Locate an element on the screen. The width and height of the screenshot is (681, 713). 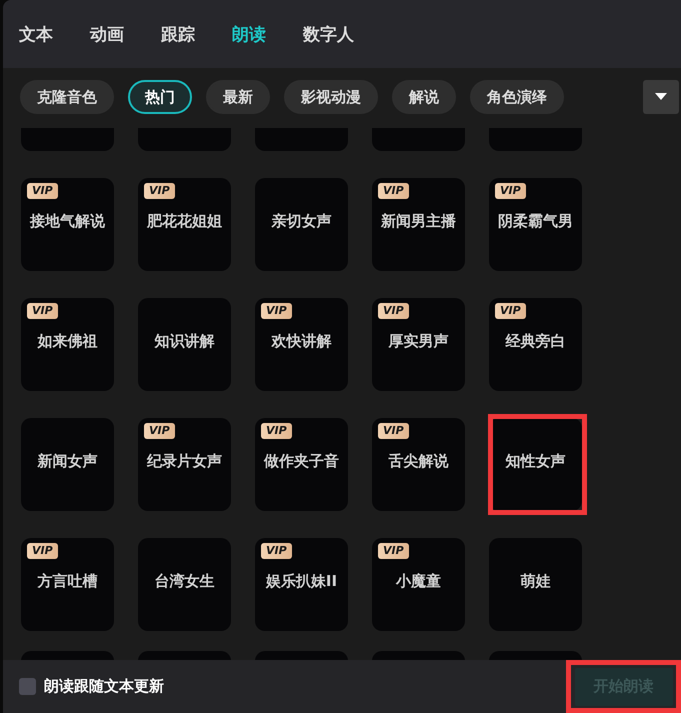
voice-name: 肥花花姐姐 is located at coordinates (184, 221).